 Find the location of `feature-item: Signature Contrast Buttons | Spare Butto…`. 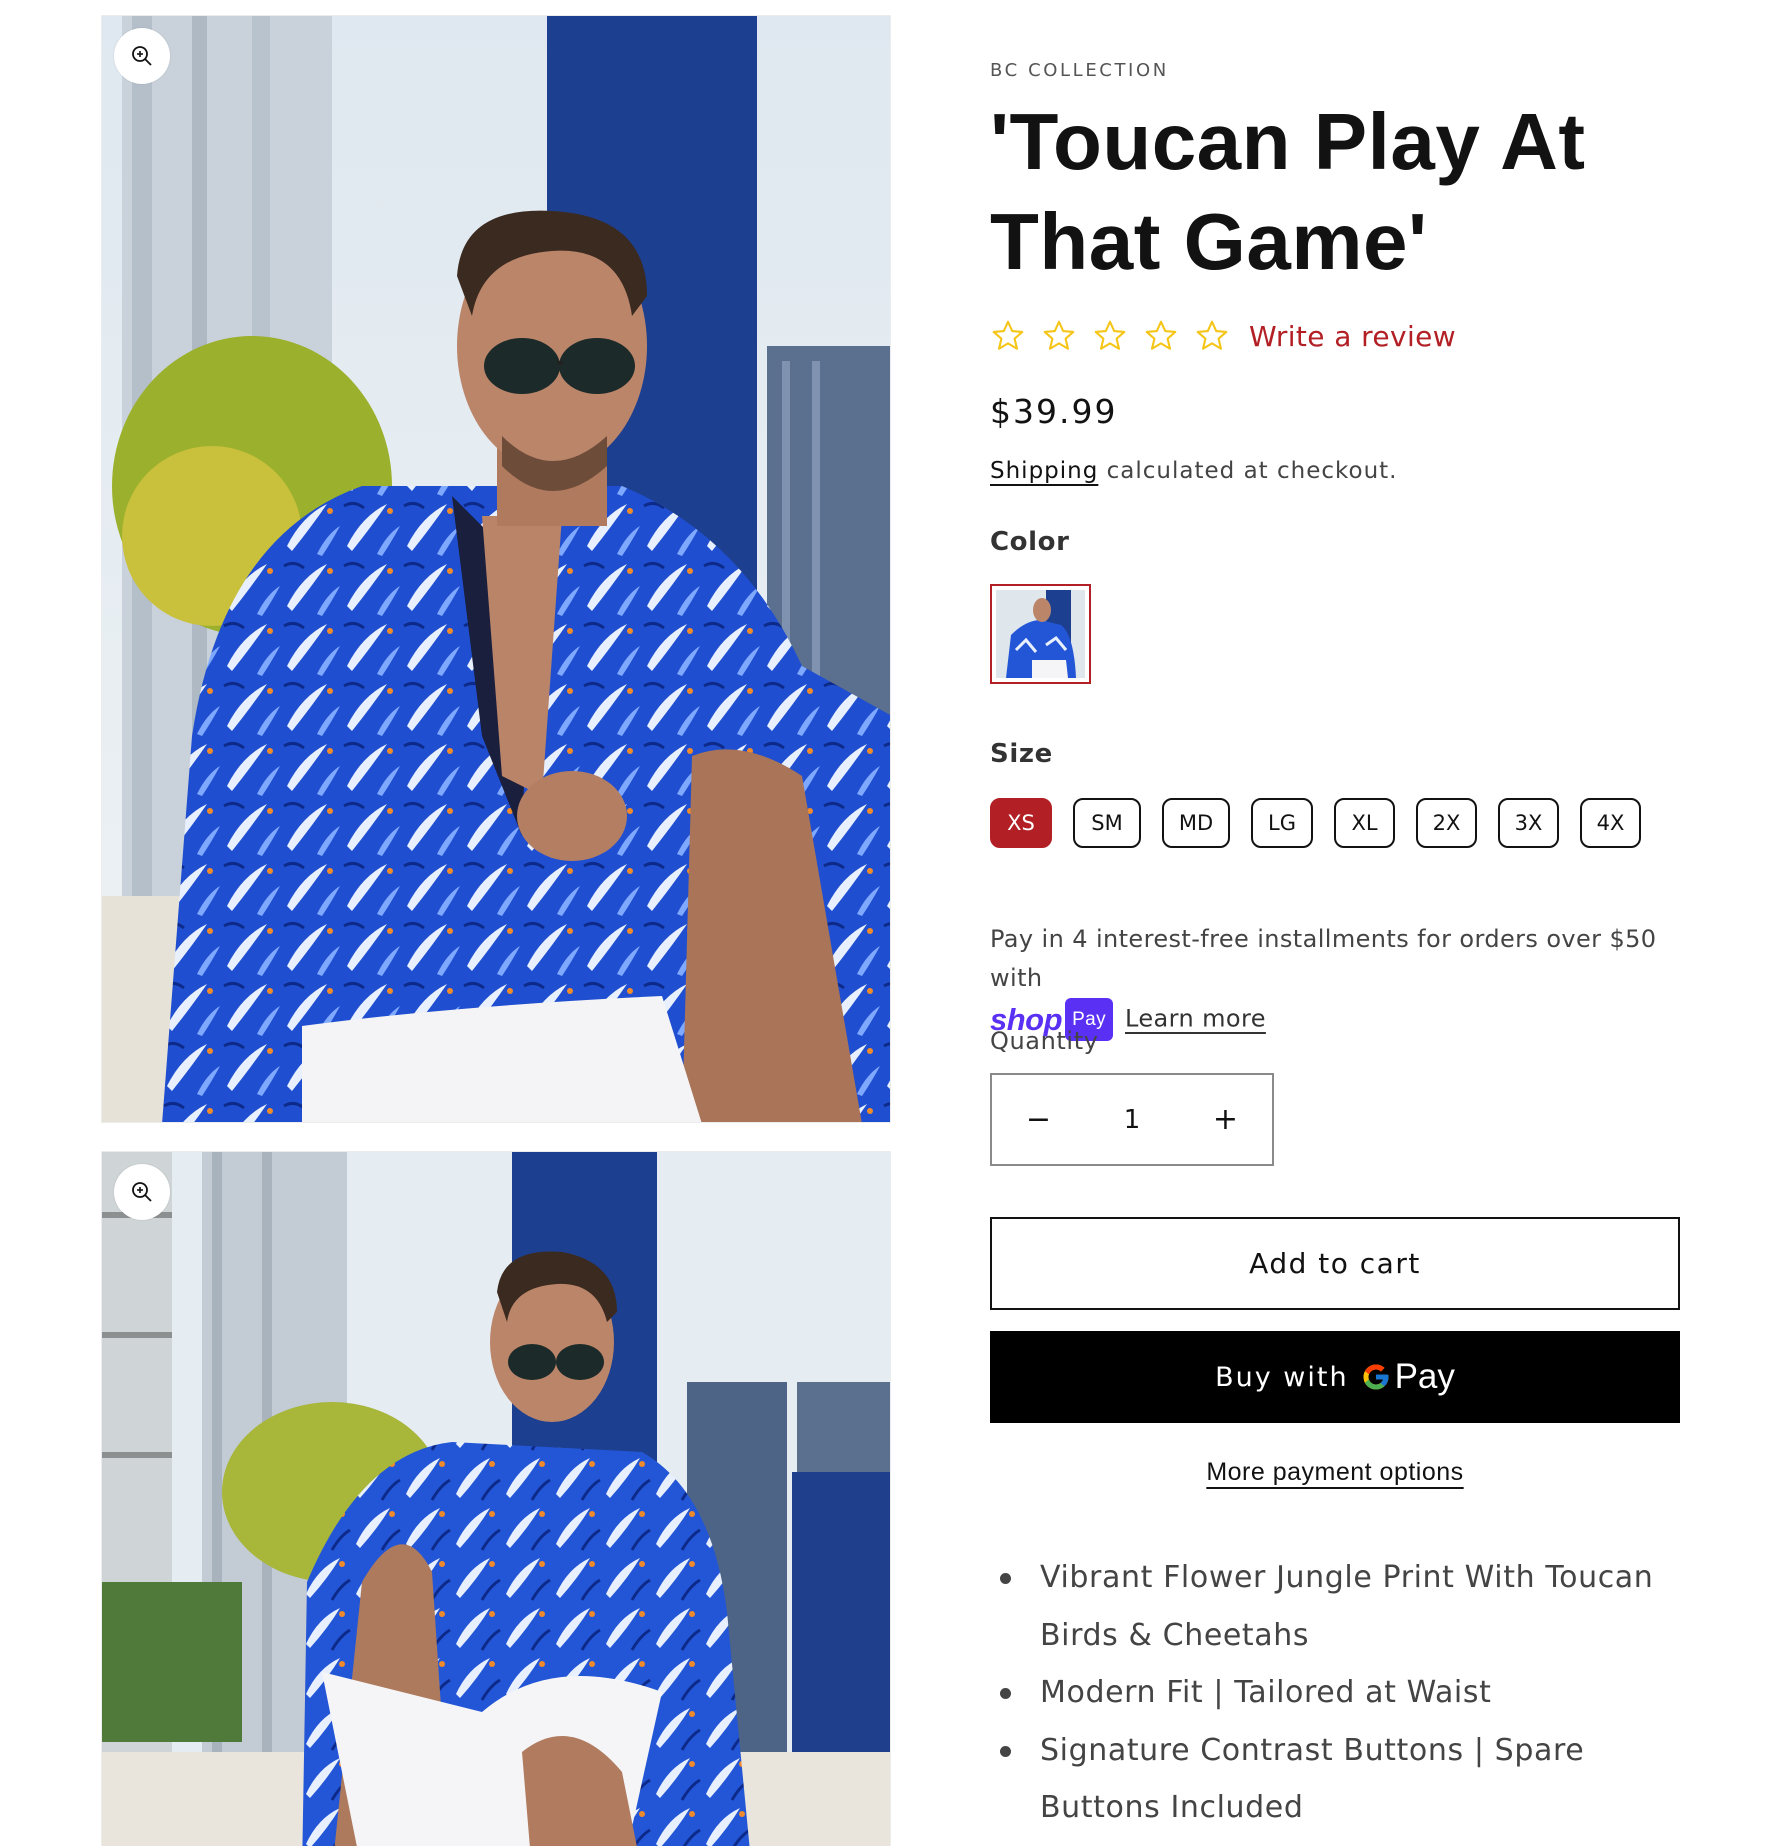

feature-item: Signature Contrast Buttons | Spare Butto… is located at coordinates (1340, 1779).